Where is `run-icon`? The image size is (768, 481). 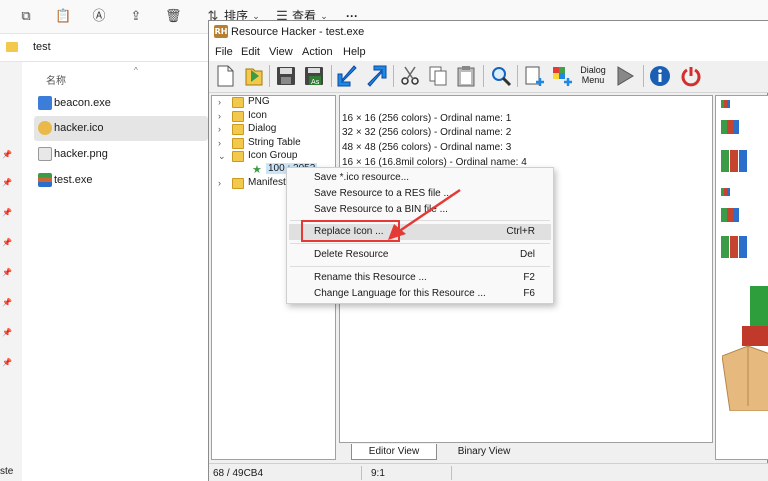
run-icon is located at coordinates (625, 76).